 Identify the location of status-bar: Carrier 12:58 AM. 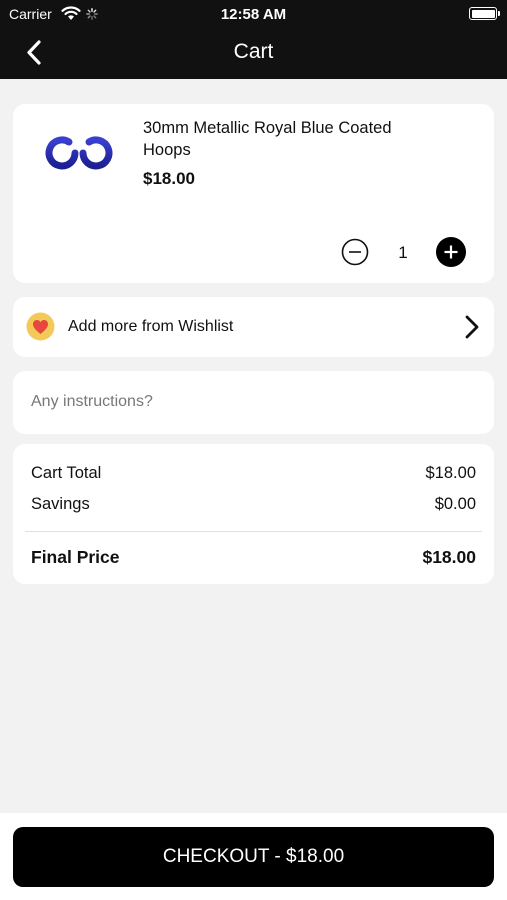
(253, 14).